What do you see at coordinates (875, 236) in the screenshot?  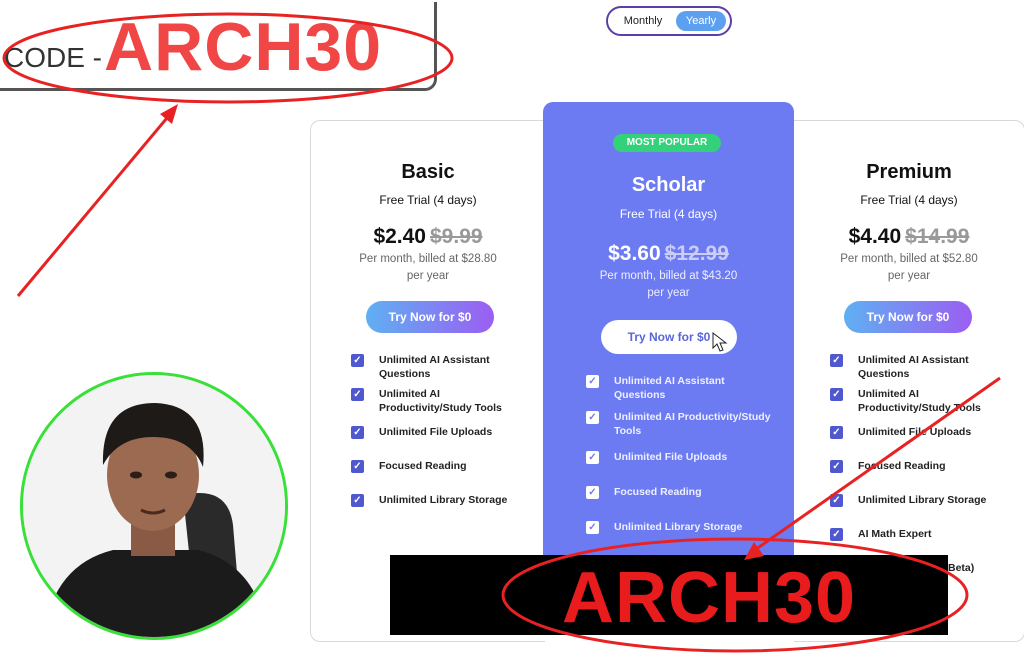 I see `plan-price: $4.40` at bounding box center [875, 236].